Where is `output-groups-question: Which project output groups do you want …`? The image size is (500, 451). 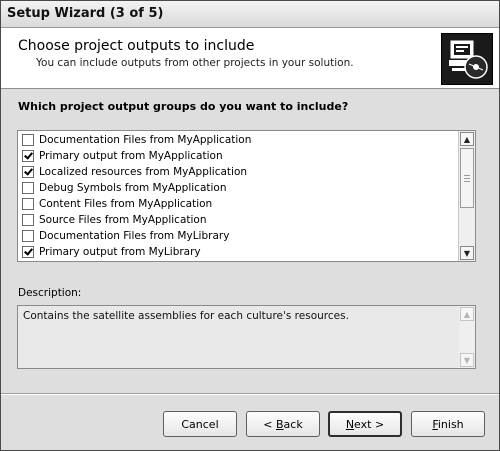
output-groups-question: Which project output groups do you want … is located at coordinates (183, 106).